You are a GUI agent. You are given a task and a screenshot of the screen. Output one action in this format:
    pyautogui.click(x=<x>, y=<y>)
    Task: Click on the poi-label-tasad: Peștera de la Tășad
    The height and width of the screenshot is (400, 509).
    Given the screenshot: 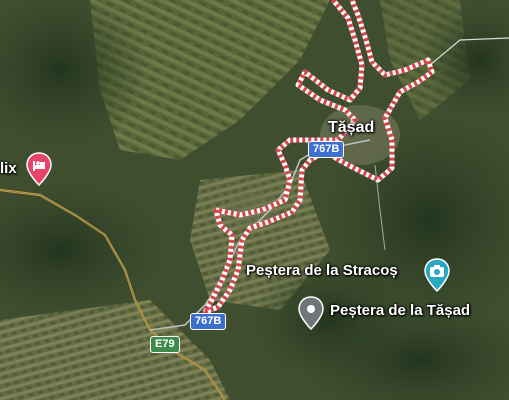 What is the action you would take?
    pyautogui.click(x=400, y=310)
    